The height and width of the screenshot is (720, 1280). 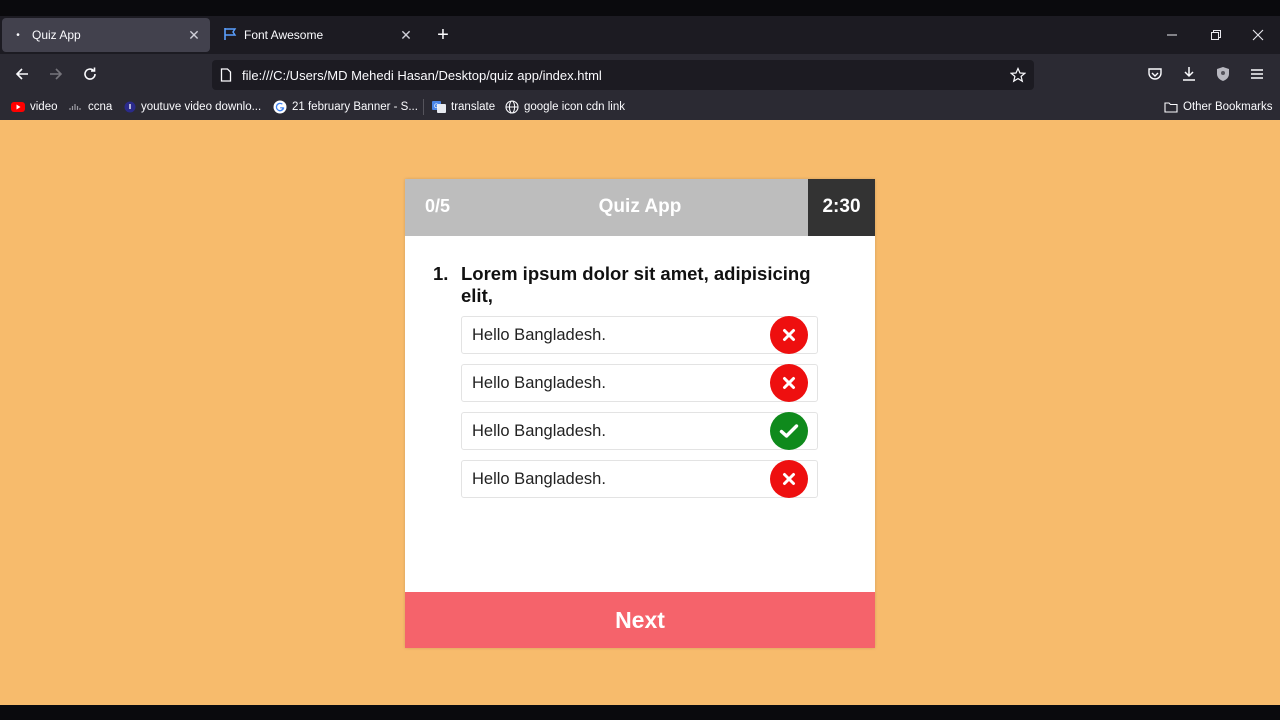 I want to click on back-button, so click(x=22, y=74).